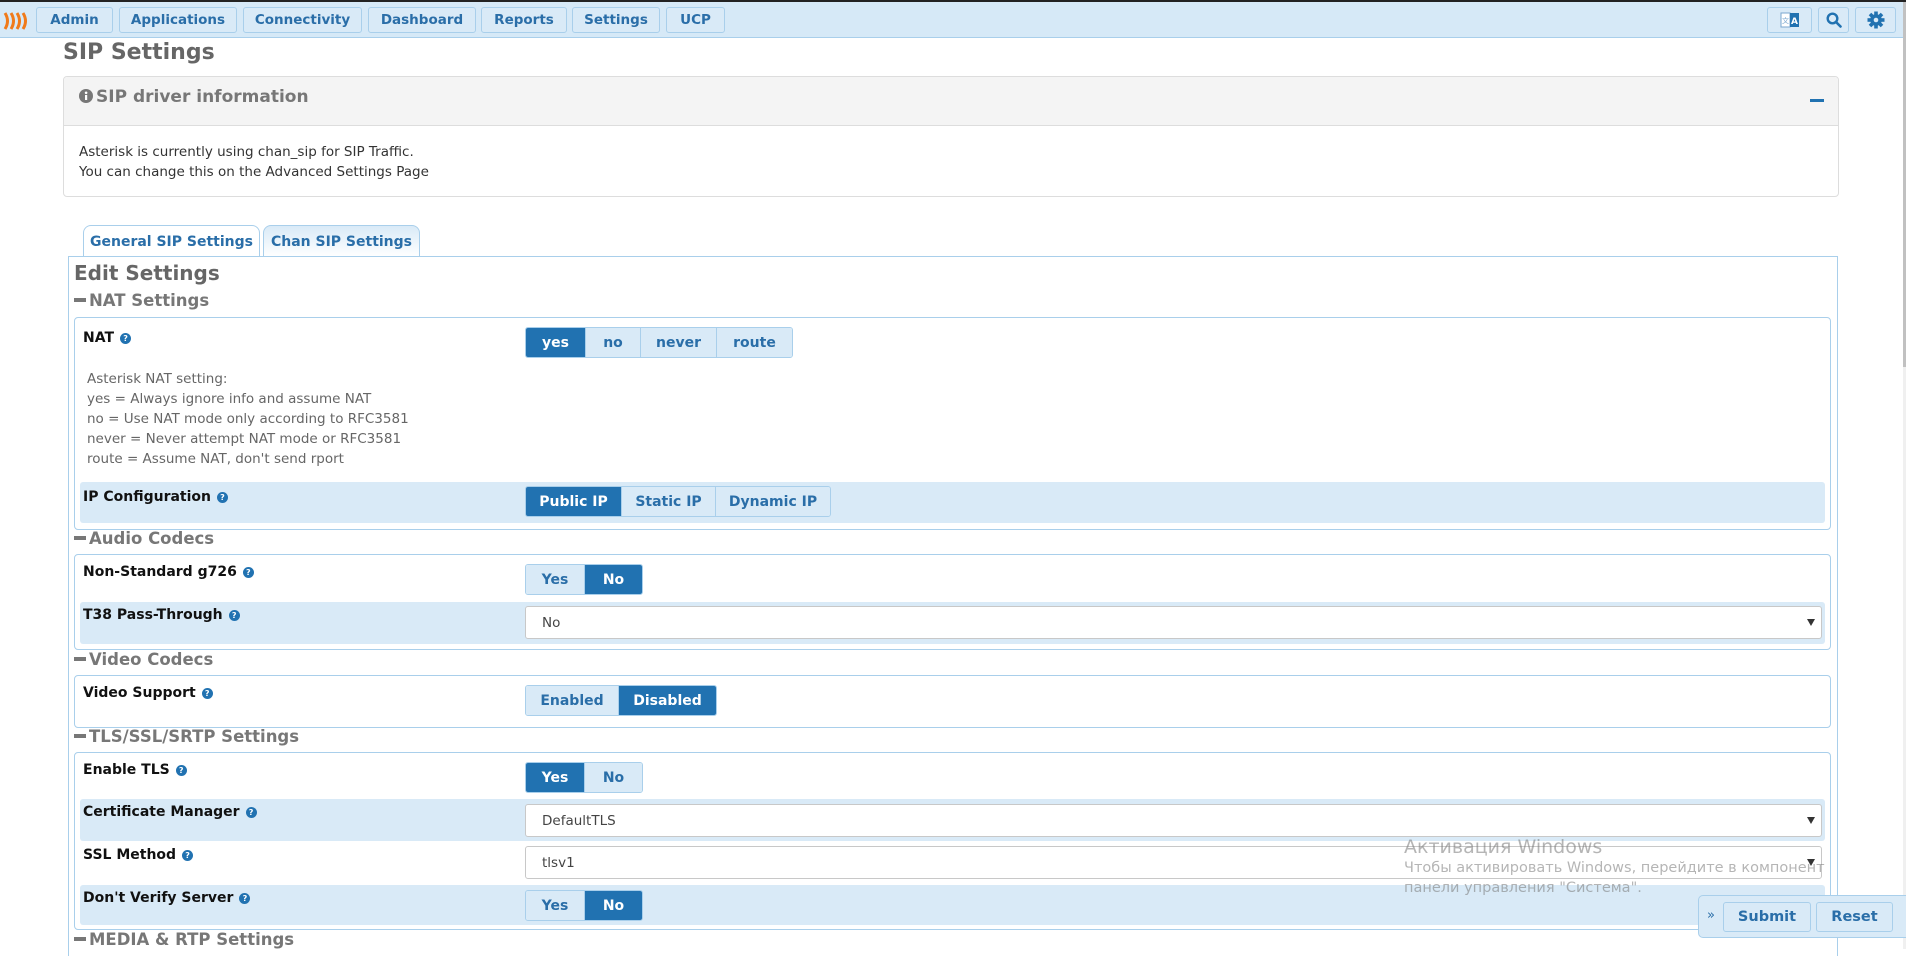  What do you see at coordinates (170, 812) in the screenshot?
I see `certificate-manager-label: Certificate Manager?` at bounding box center [170, 812].